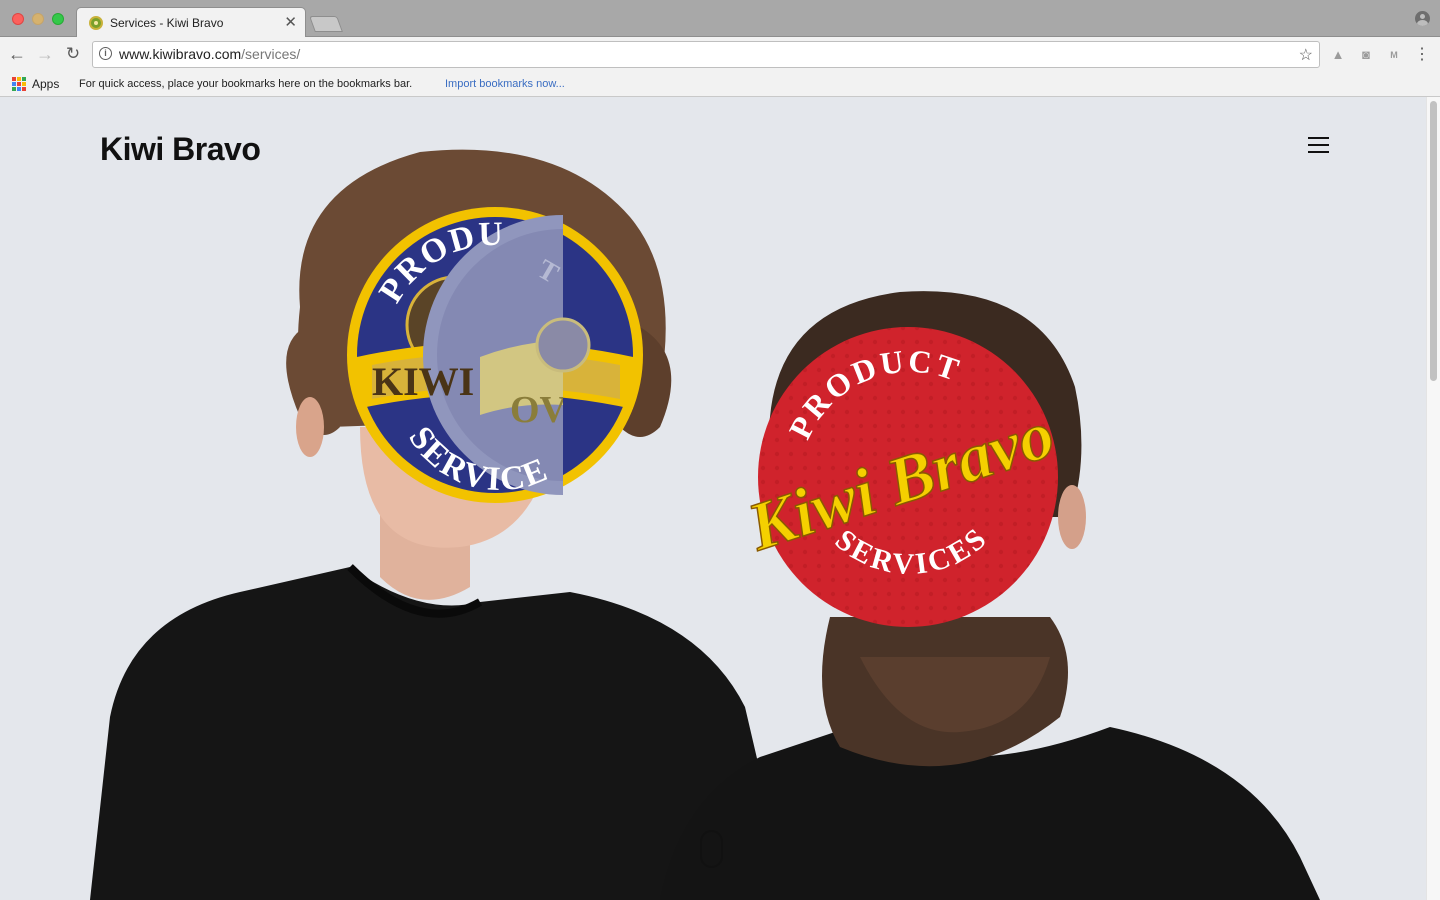 This screenshot has height=900, width=1440. I want to click on profile-icon, so click(1422, 18).